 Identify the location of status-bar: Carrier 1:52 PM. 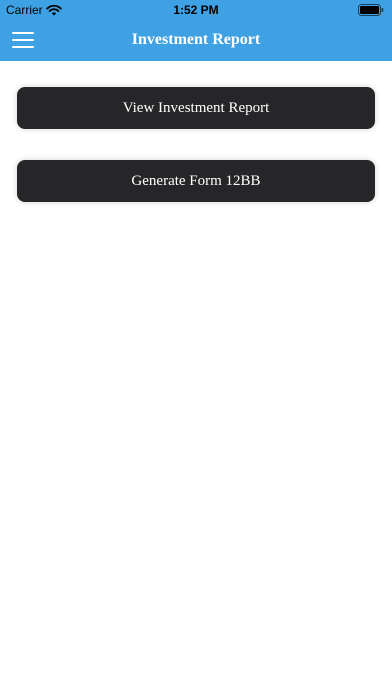
(196, 10).